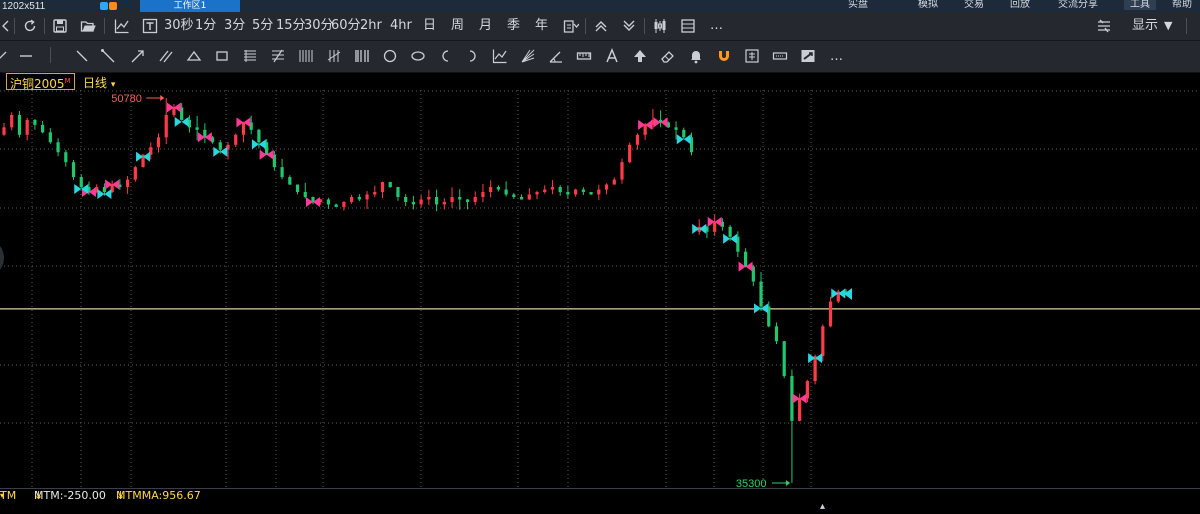 The image size is (1200, 514). I want to click on menu-tools: 工具, so click(1140, 5).